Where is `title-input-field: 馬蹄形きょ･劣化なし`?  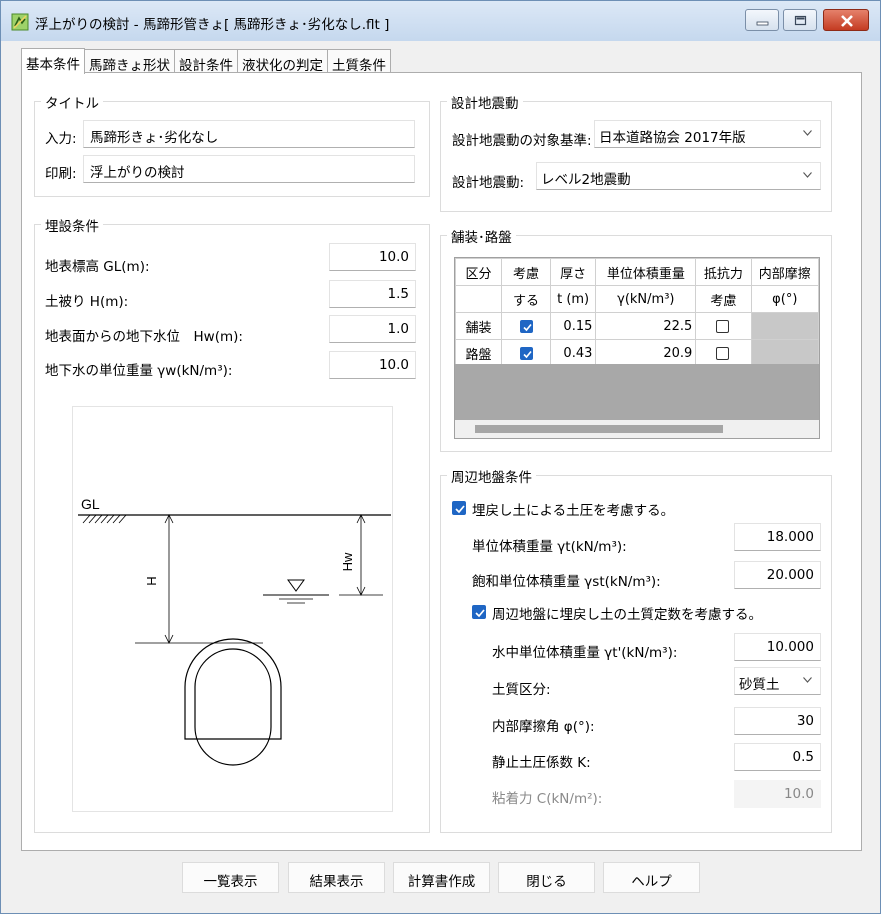
title-input-field: 馬蹄形きょ･劣化なし is located at coordinates (249, 134).